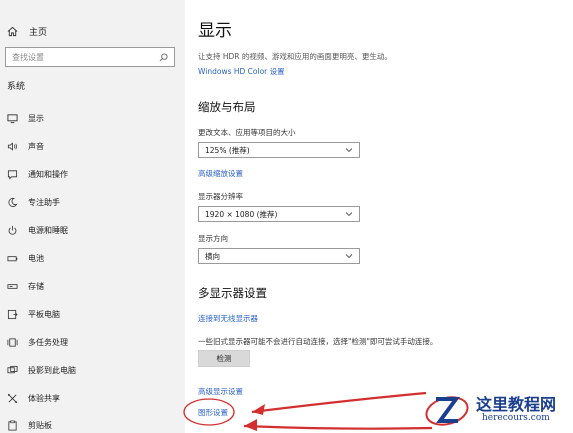 The height and width of the screenshot is (433, 573). Describe the element at coordinates (295, 56) in the screenshot. I see `hdr-description: 让支持 HDR 的视频、游戏和应用的画面更明亮、更生动。` at that location.